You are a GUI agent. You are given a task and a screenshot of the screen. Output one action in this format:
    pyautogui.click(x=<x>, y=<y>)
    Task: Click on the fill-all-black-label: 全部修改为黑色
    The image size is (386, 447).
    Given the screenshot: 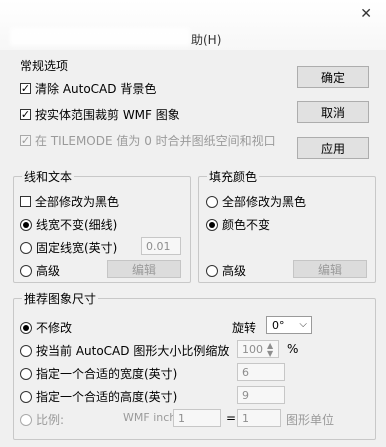 What is the action you would take?
    pyautogui.click(x=264, y=202)
    